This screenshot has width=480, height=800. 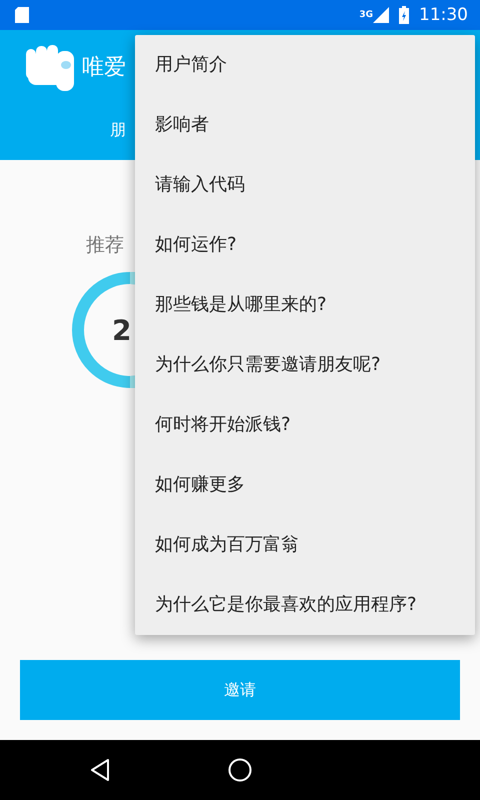 What do you see at coordinates (122, 330) in the screenshot?
I see `count-value: 2` at bounding box center [122, 330].